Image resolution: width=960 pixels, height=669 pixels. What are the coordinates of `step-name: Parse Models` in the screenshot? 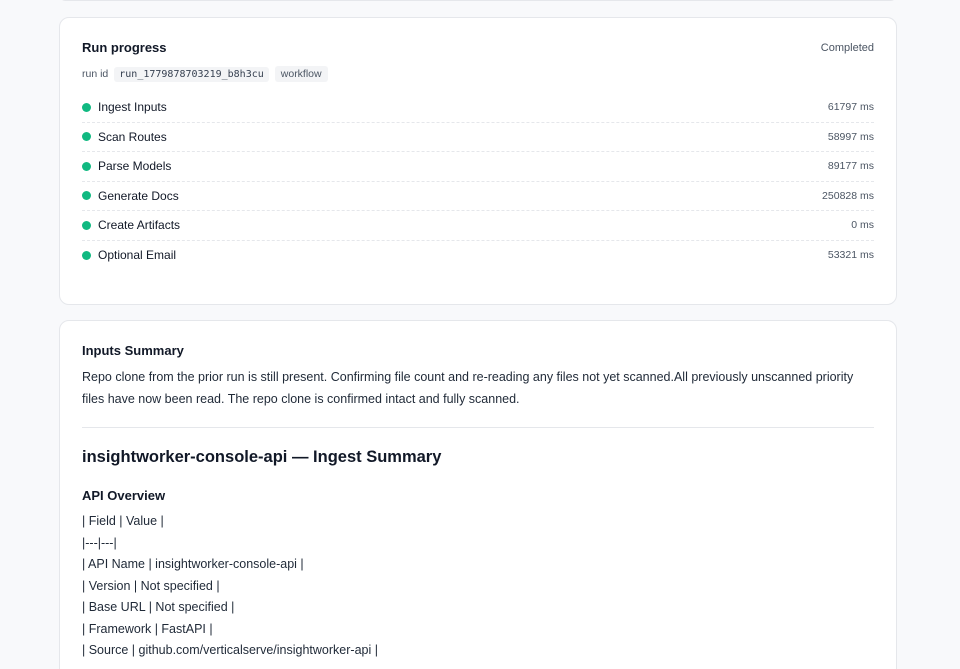 It's located at (135, 166).